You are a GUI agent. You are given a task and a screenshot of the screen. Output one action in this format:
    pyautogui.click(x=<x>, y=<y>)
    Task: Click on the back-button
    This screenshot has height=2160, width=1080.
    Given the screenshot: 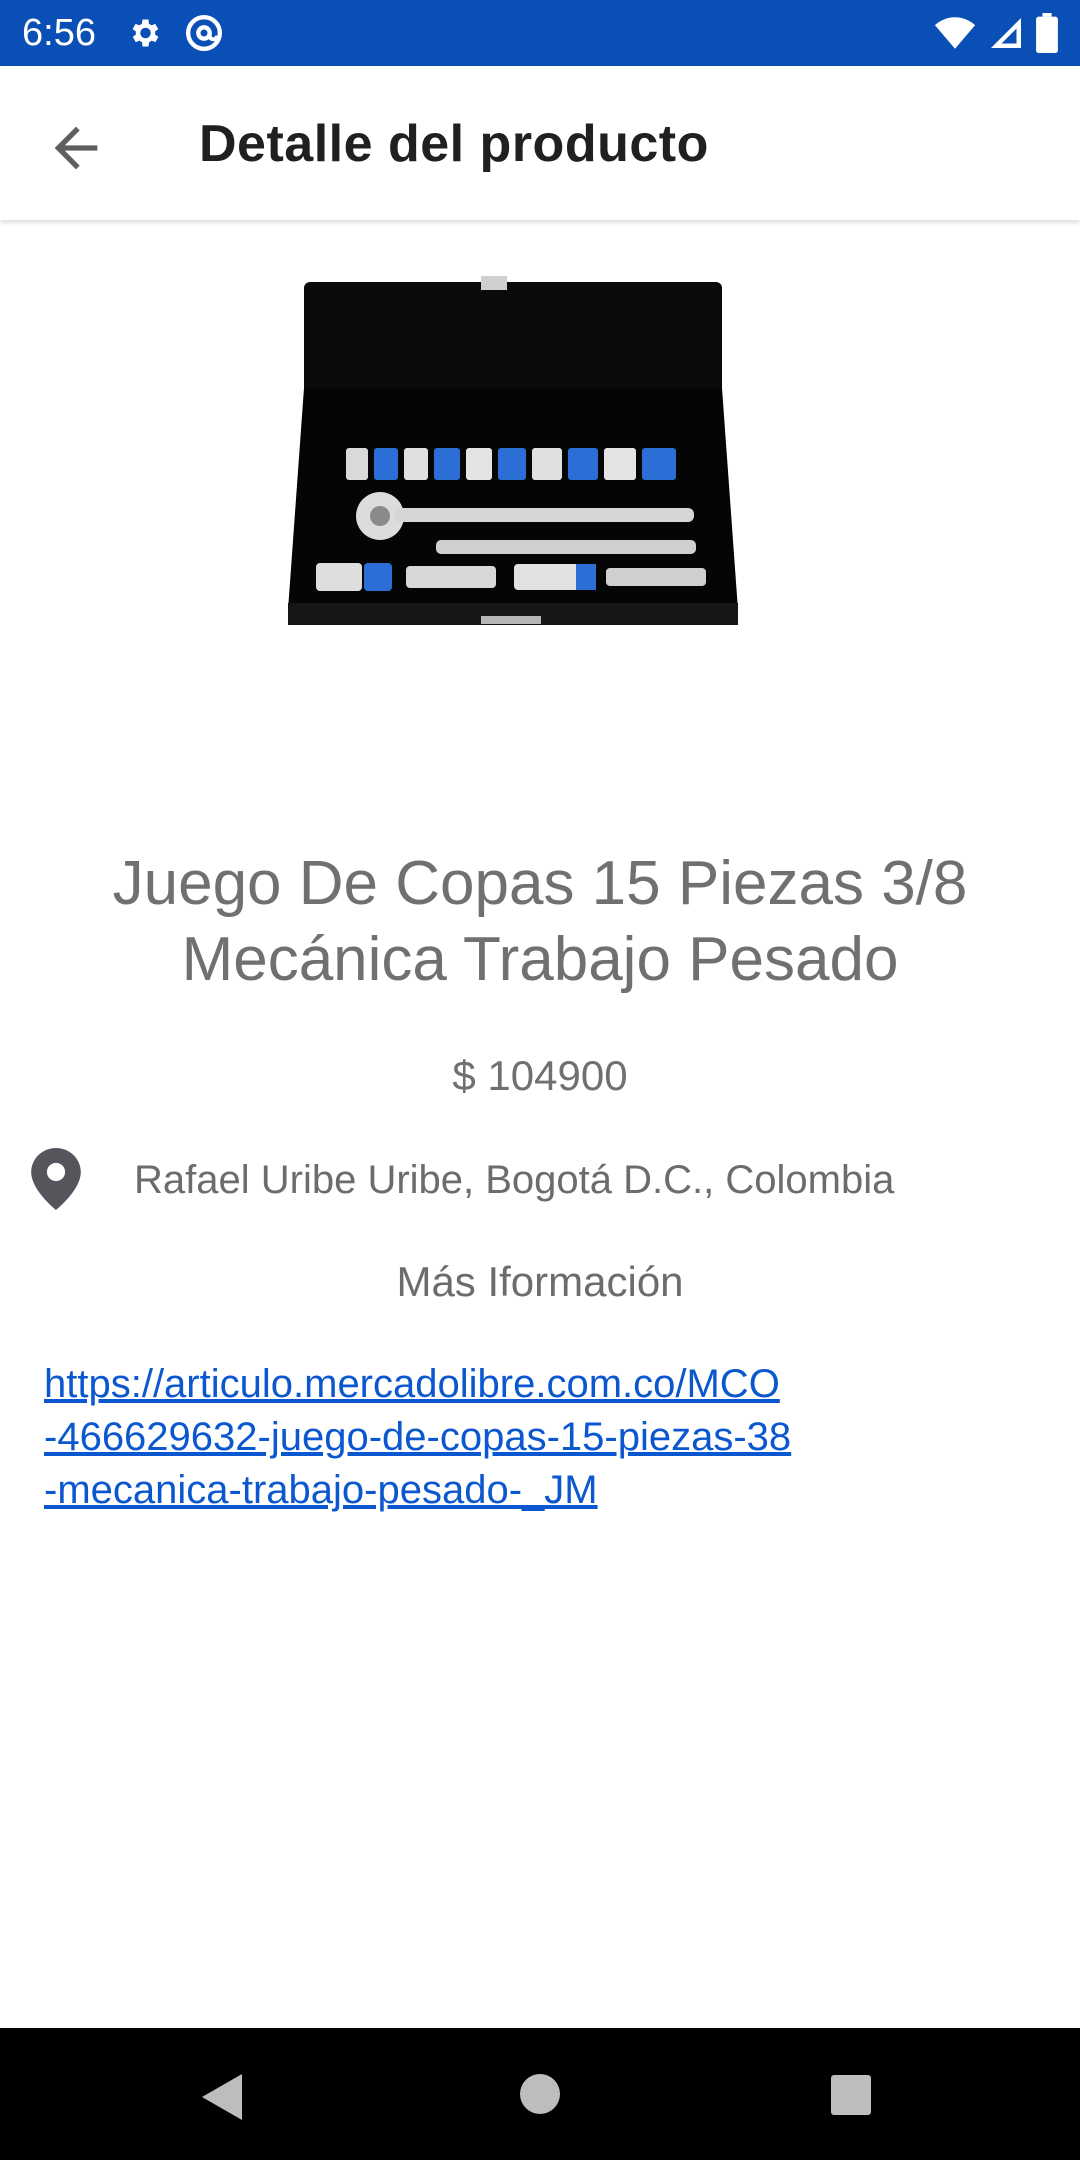 What is the action you would take?
    pyautogui.click(x=76, y=148)
    